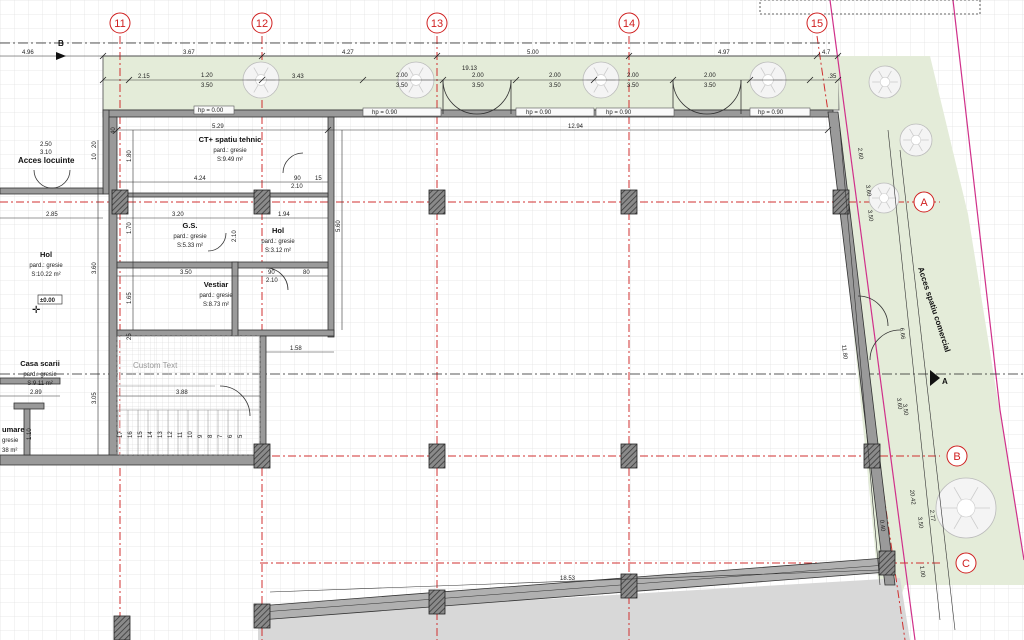 The width and height of the screenshot is (1024, 640). I want to click on green-terrace-top, so click(471, 83).